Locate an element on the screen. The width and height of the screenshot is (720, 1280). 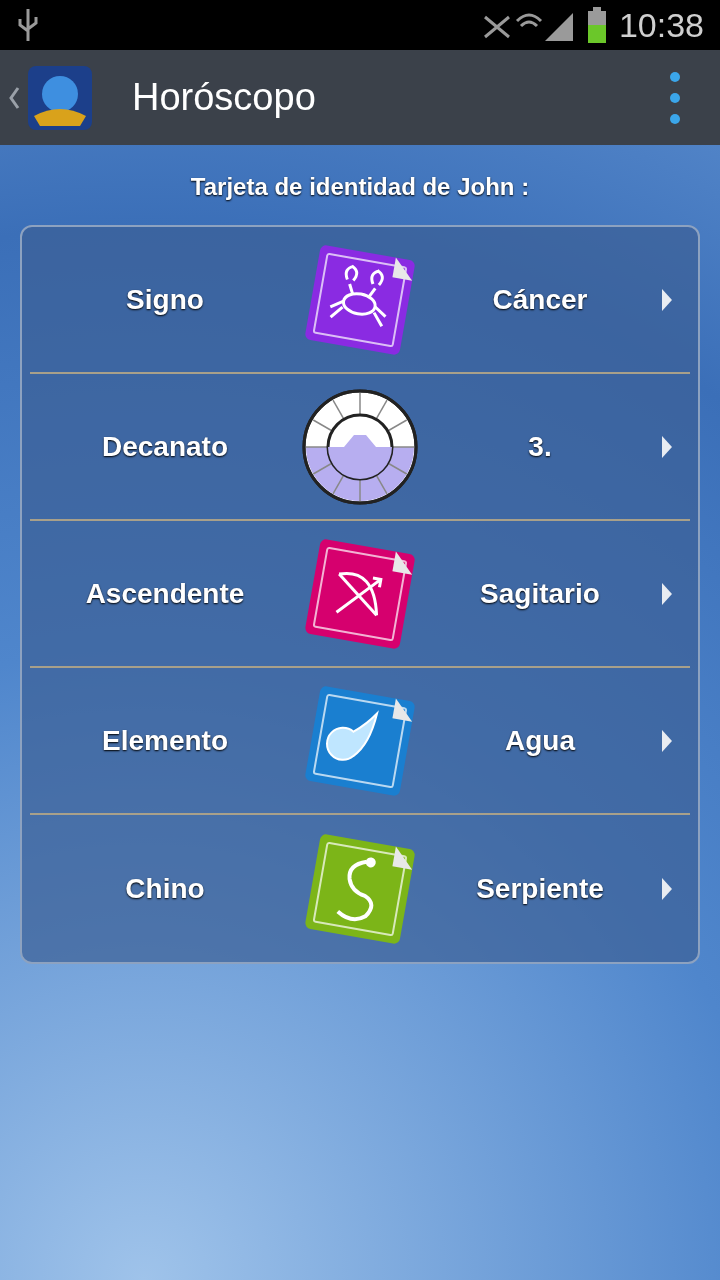
identity-row: Signo Cáncer is located at coordinates (360, 300).